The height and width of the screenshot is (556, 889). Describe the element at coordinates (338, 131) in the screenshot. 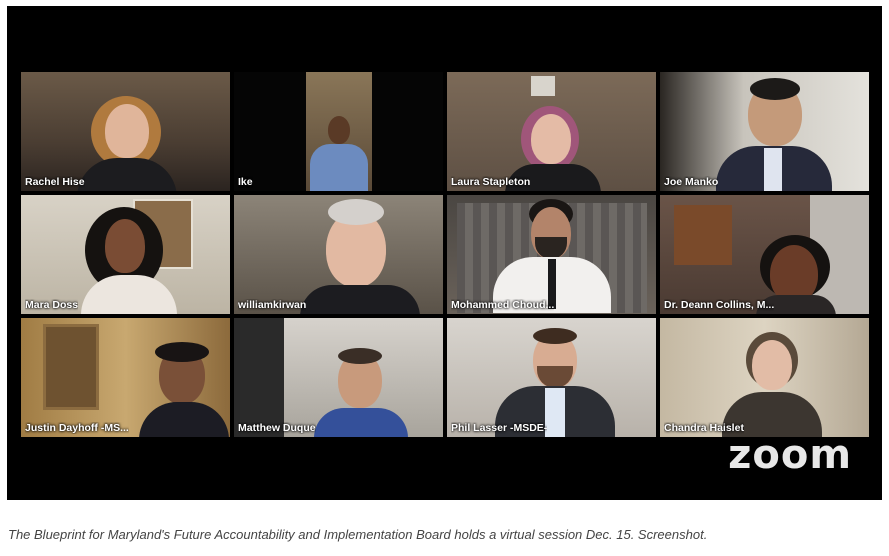

I see `video-tile-ike: Ike` at that location.